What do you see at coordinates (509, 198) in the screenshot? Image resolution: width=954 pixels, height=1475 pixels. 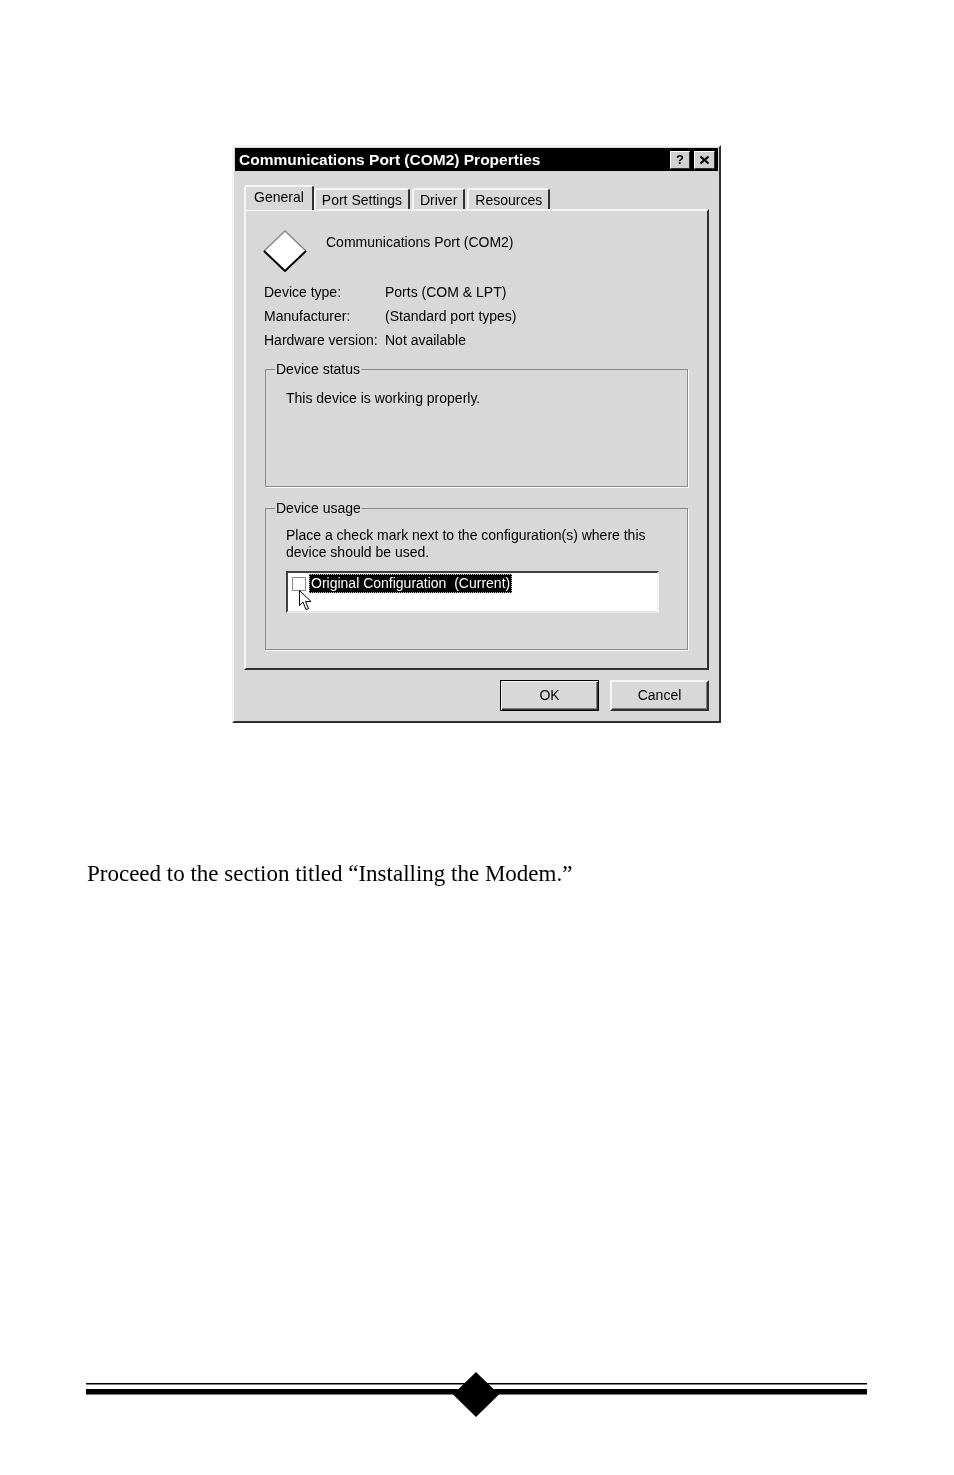 I see `tab: Resources` at bounding box center [509, 198].